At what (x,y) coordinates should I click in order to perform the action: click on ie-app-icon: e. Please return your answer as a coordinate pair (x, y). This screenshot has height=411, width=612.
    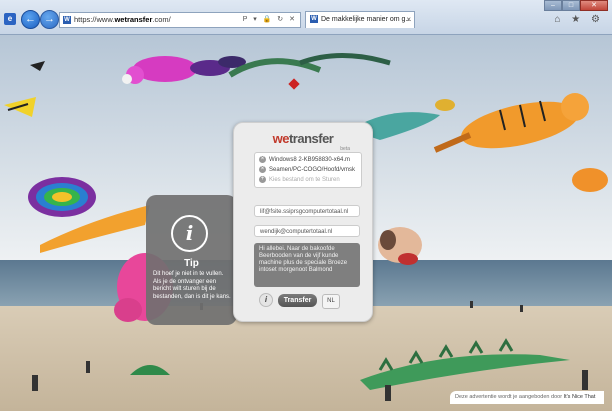
    Looking at the image, I should click on (10, 19).